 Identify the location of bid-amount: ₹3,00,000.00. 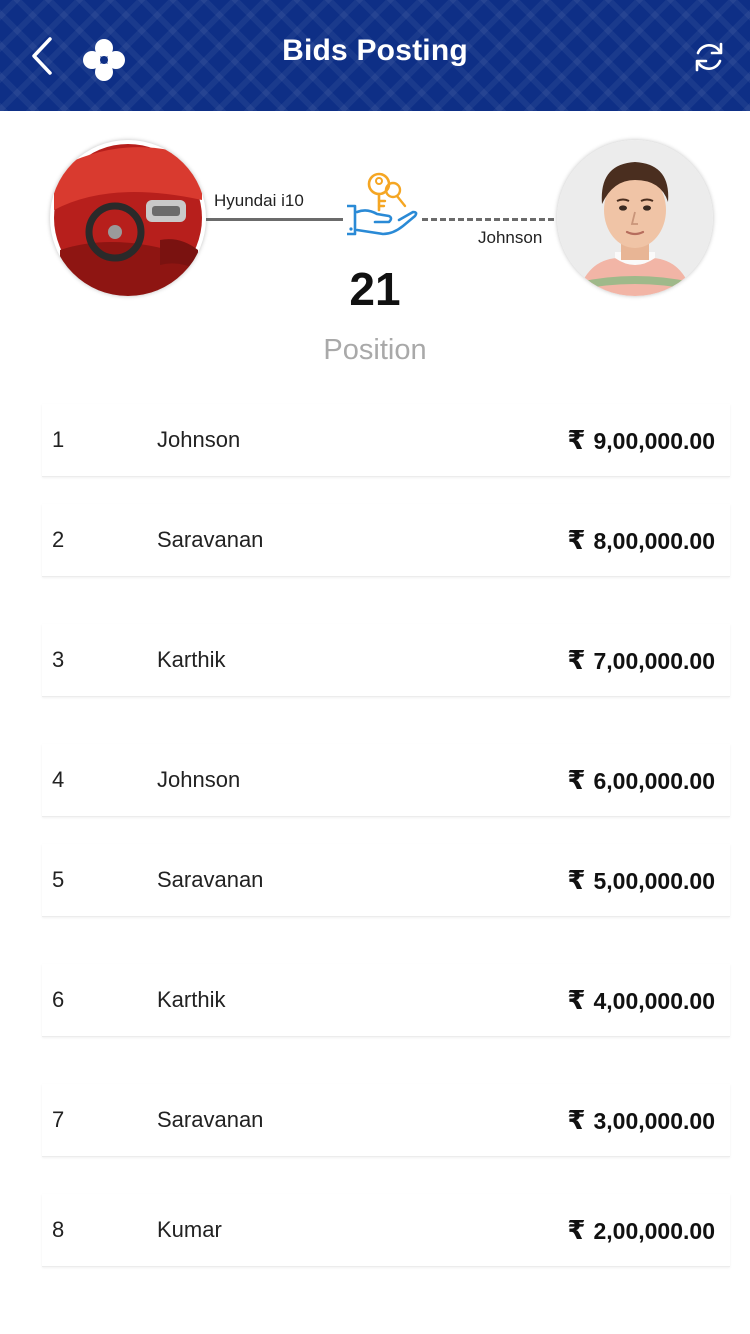
(641, 1120).